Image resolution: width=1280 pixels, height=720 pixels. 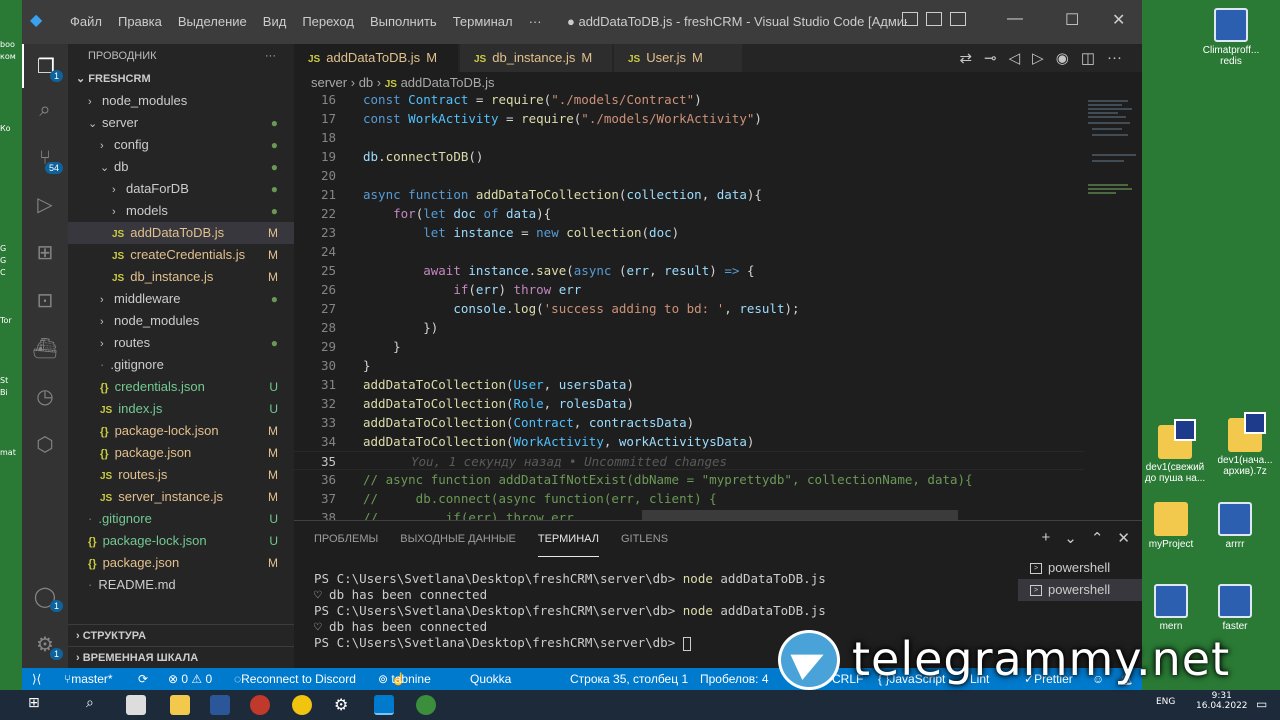 What do you see at coordinates (86, 21) in the screenshot?
I see `menu-item-0: Файл` at bounding box center [86, 21].